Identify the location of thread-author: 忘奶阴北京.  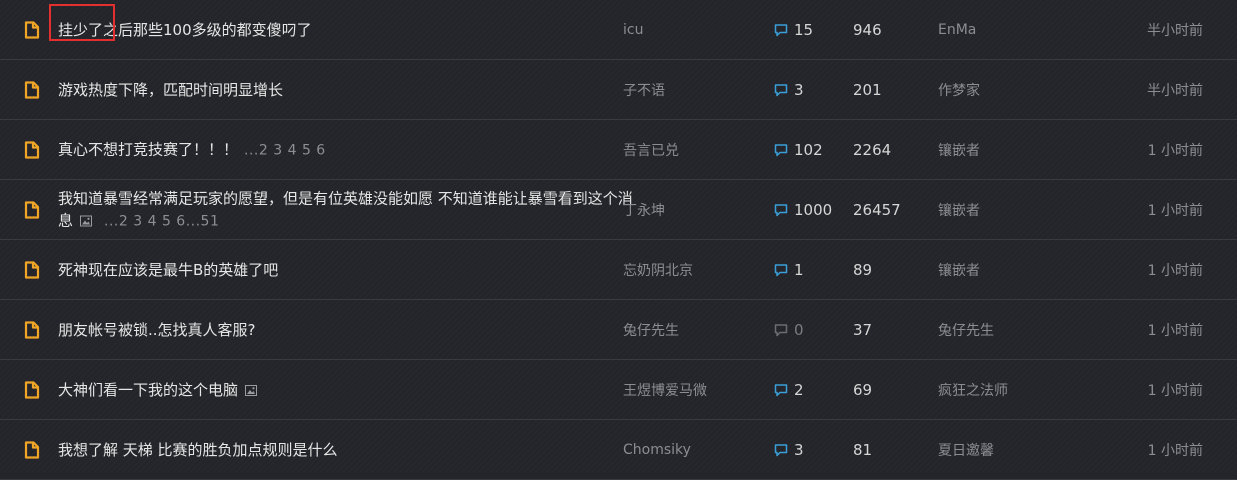
(658, 270).